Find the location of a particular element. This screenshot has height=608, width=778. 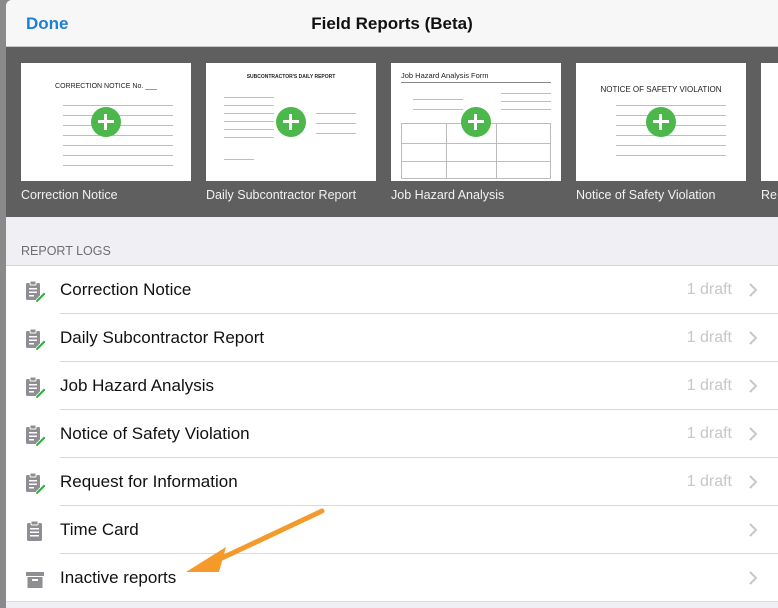

template-thumbnail: NOTICE OF SAFETY VIOLATION is located at coordinates (661, 122).